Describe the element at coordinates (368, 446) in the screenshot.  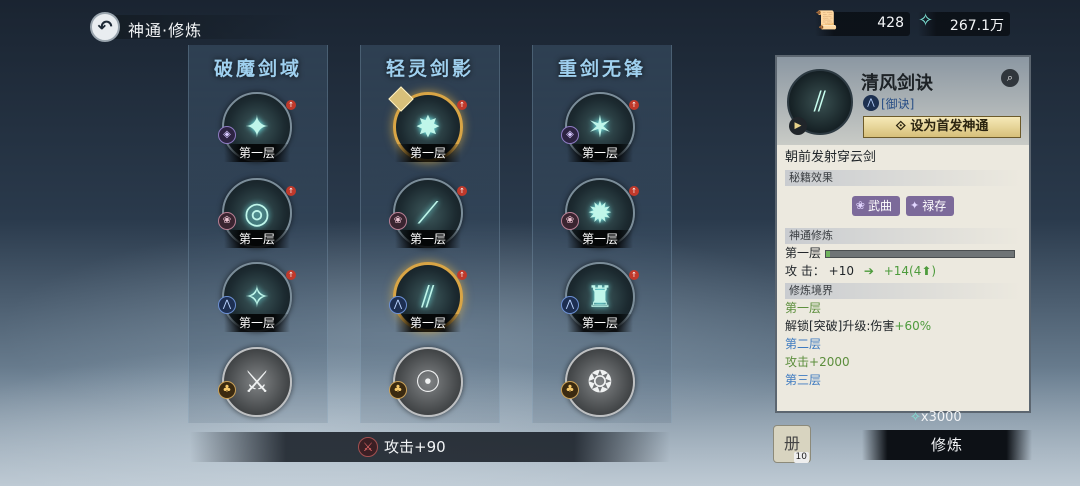
I see `sword-icon: ⚔` at that location.